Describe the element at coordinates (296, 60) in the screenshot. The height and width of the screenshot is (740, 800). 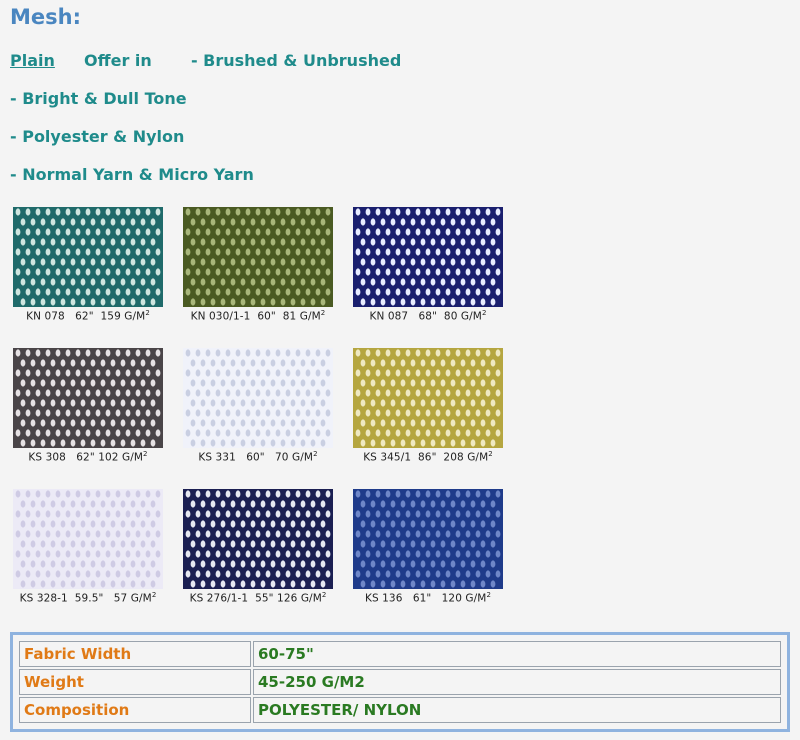
I see `feature-brushed: - Brushed & Unbrushed` at that location.